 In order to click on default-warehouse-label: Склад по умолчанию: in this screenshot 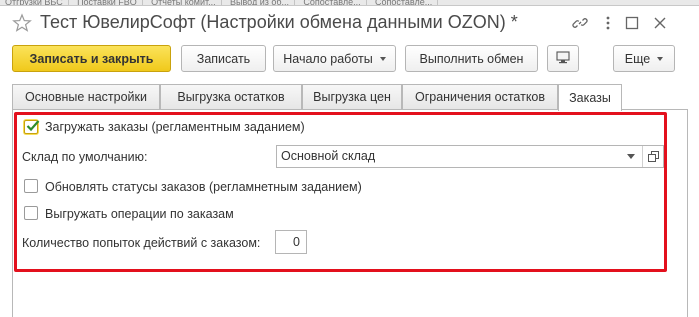, I will do `click(85, 157)`.